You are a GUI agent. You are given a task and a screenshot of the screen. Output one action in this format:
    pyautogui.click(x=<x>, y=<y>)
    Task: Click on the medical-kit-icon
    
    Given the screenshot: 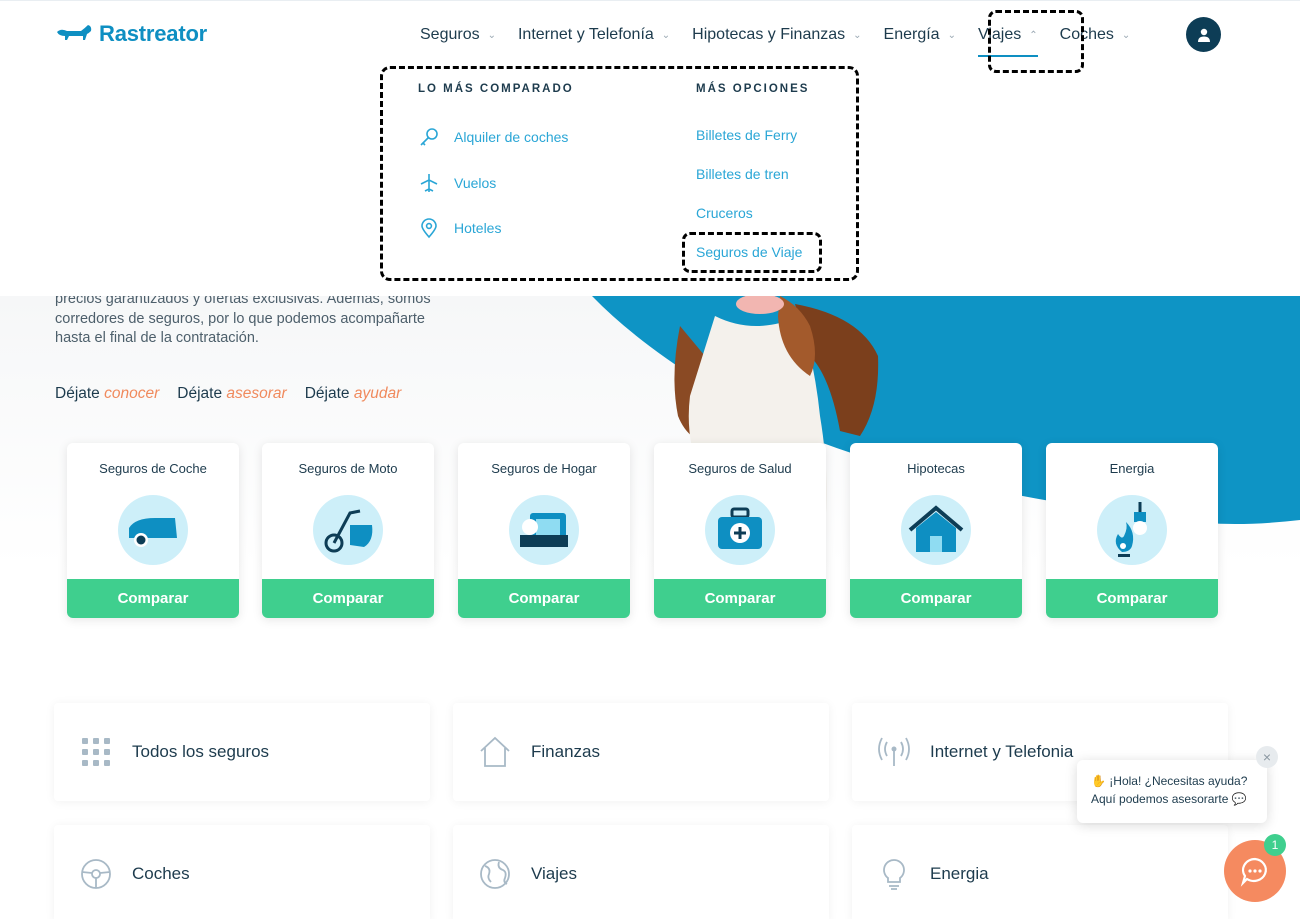 What is the action you would take?
    pyautogui.click(x=740, y=530)
    